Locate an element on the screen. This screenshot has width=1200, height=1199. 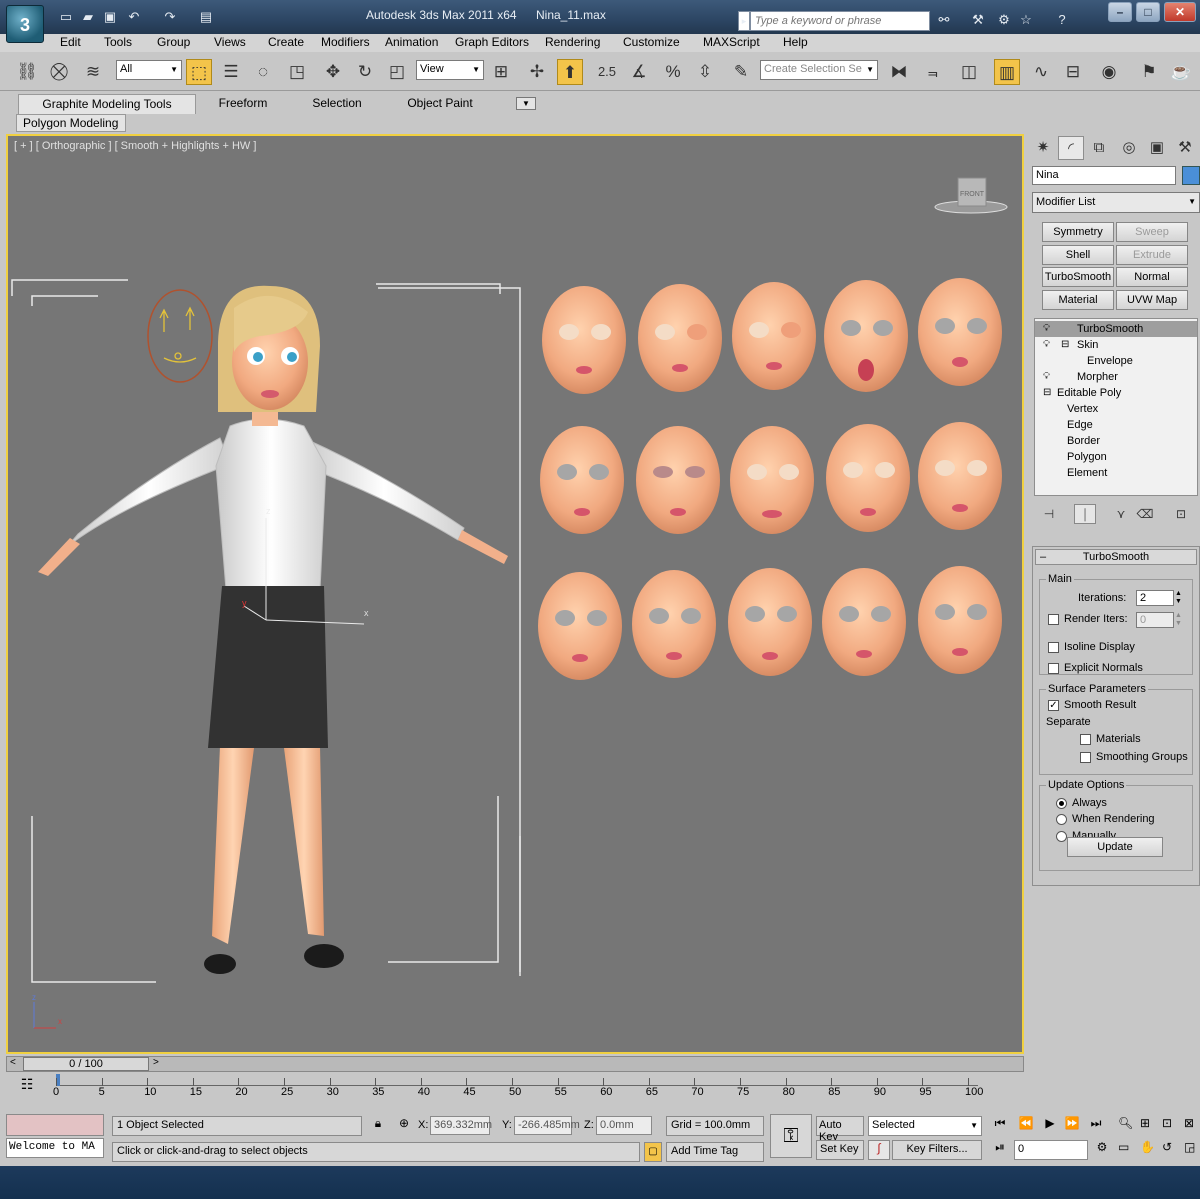
layer-manager-icon: ◫ is located at coordinates (969, 72).